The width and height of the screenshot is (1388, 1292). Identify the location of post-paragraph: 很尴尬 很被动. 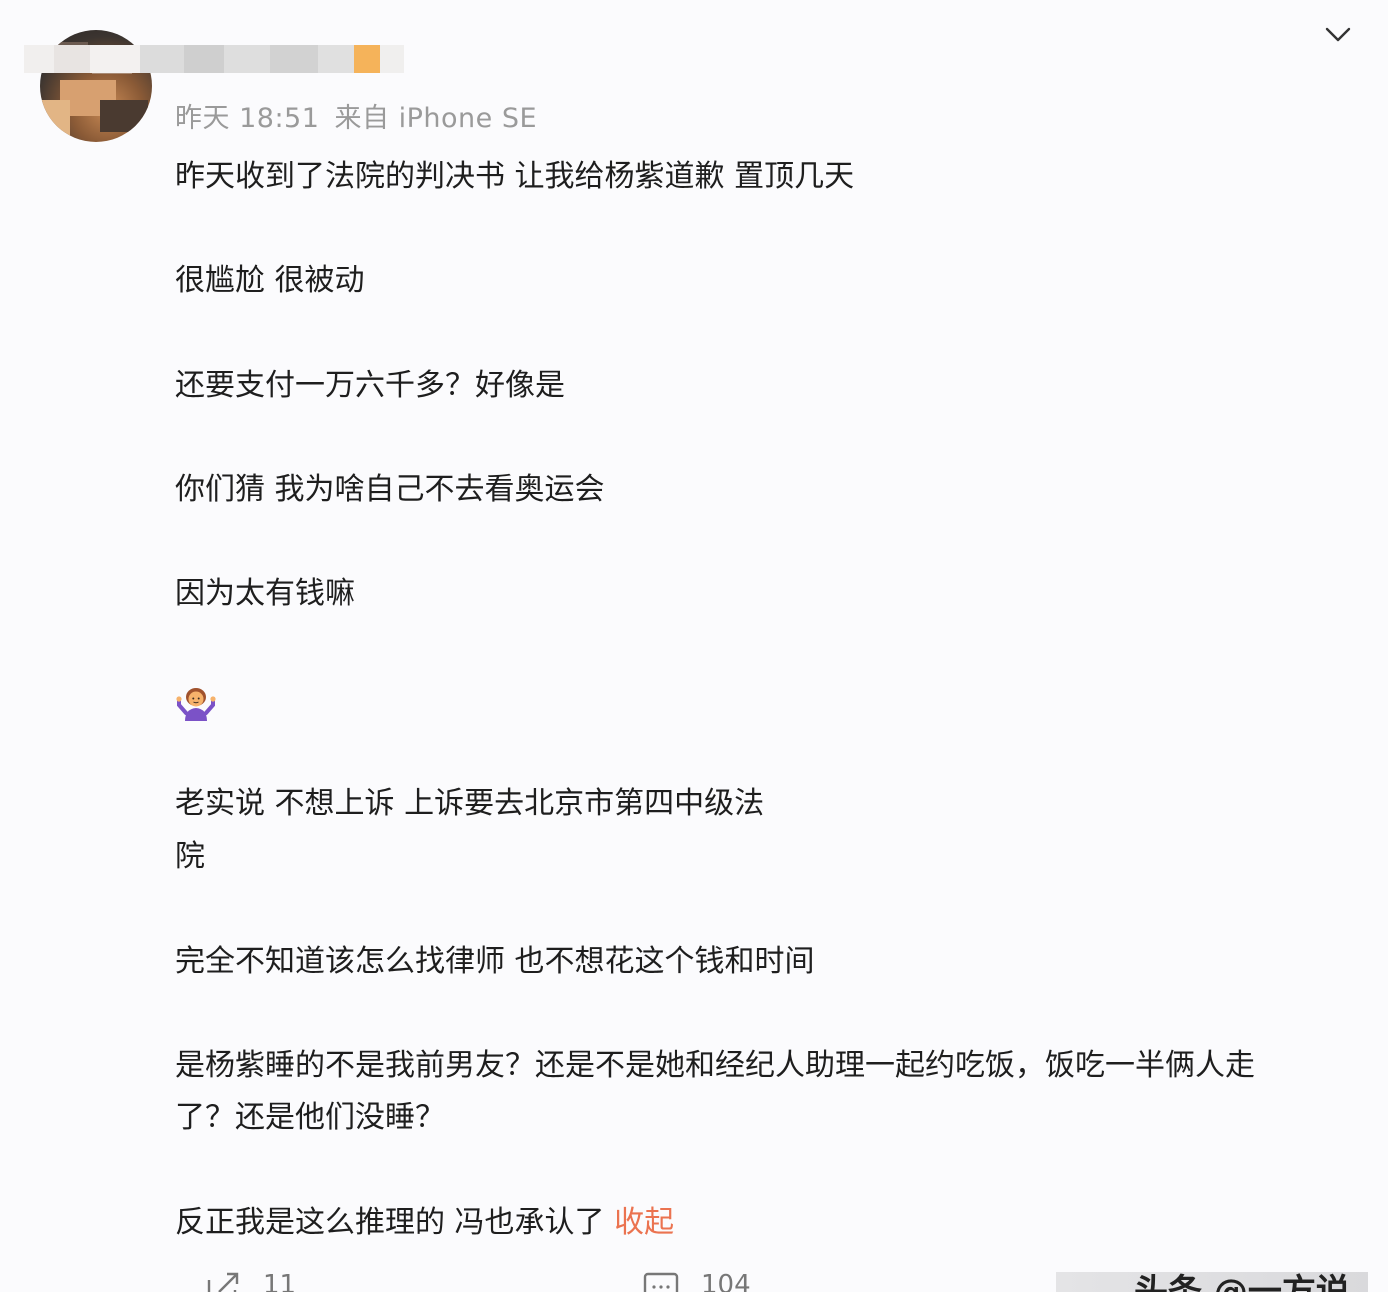
(270, 280).